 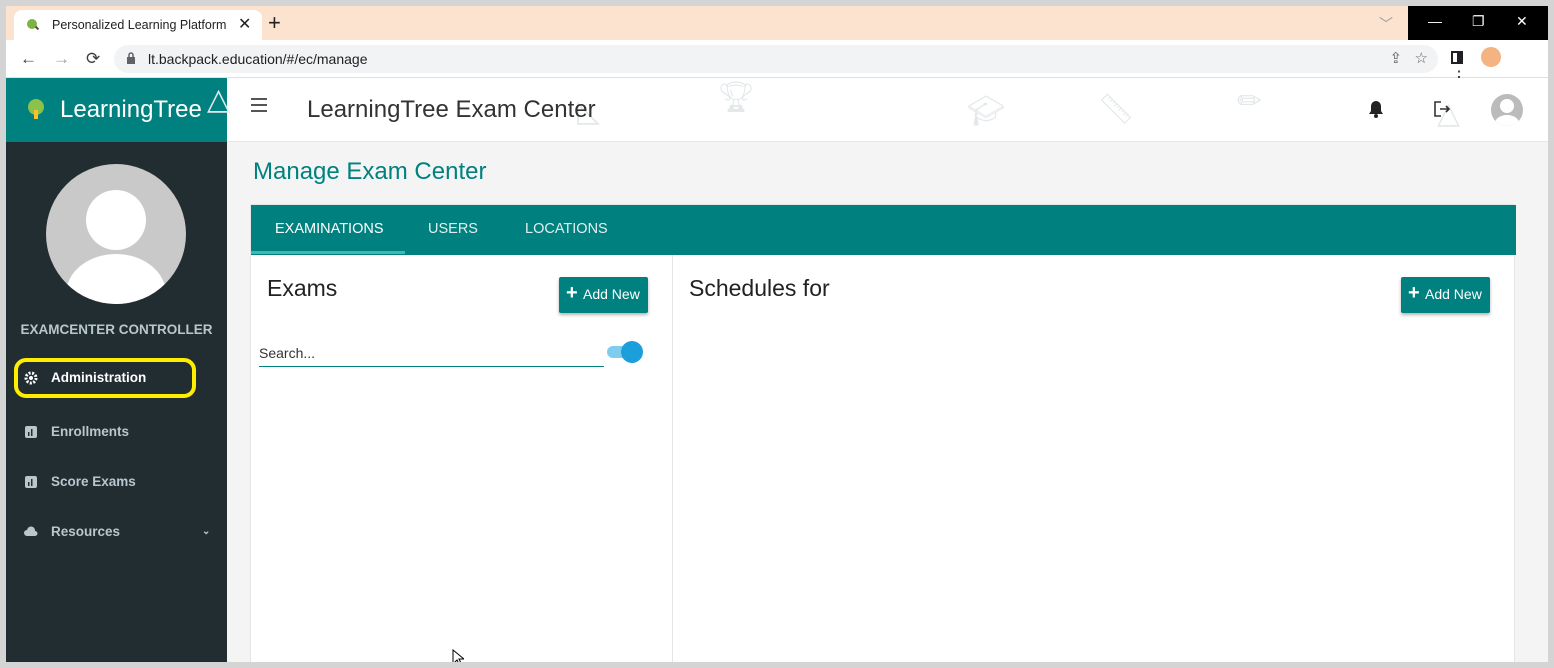 I want to click on chevron-down-icon: ⌄, so click(x=206, y=531).